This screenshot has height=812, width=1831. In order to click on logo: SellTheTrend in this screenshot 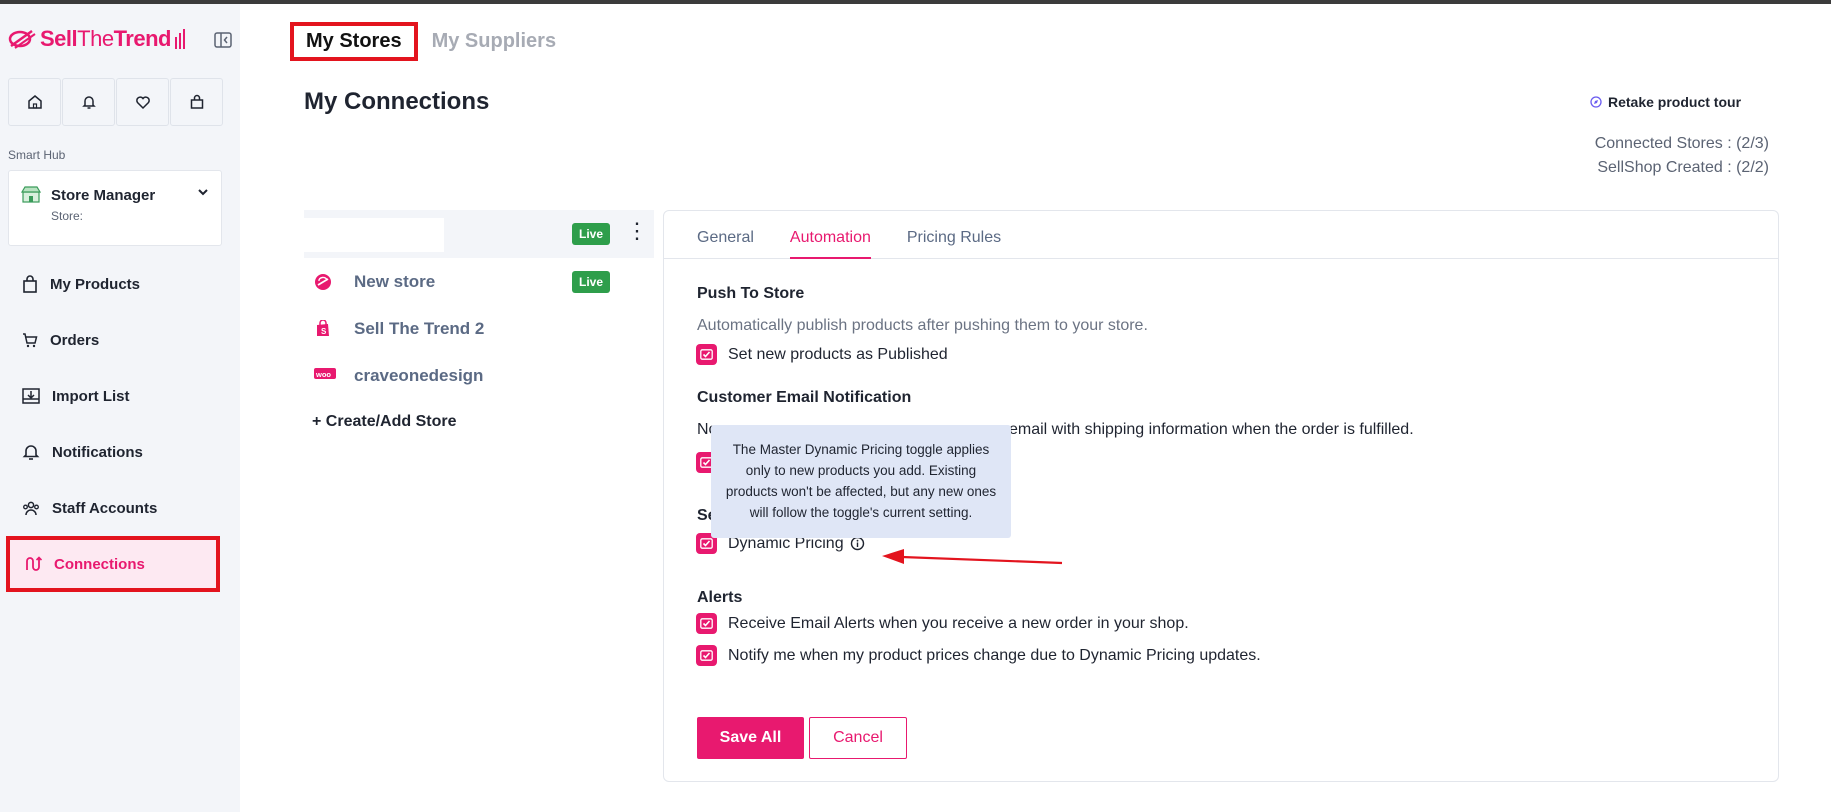, I will do `click(96, 39)`.